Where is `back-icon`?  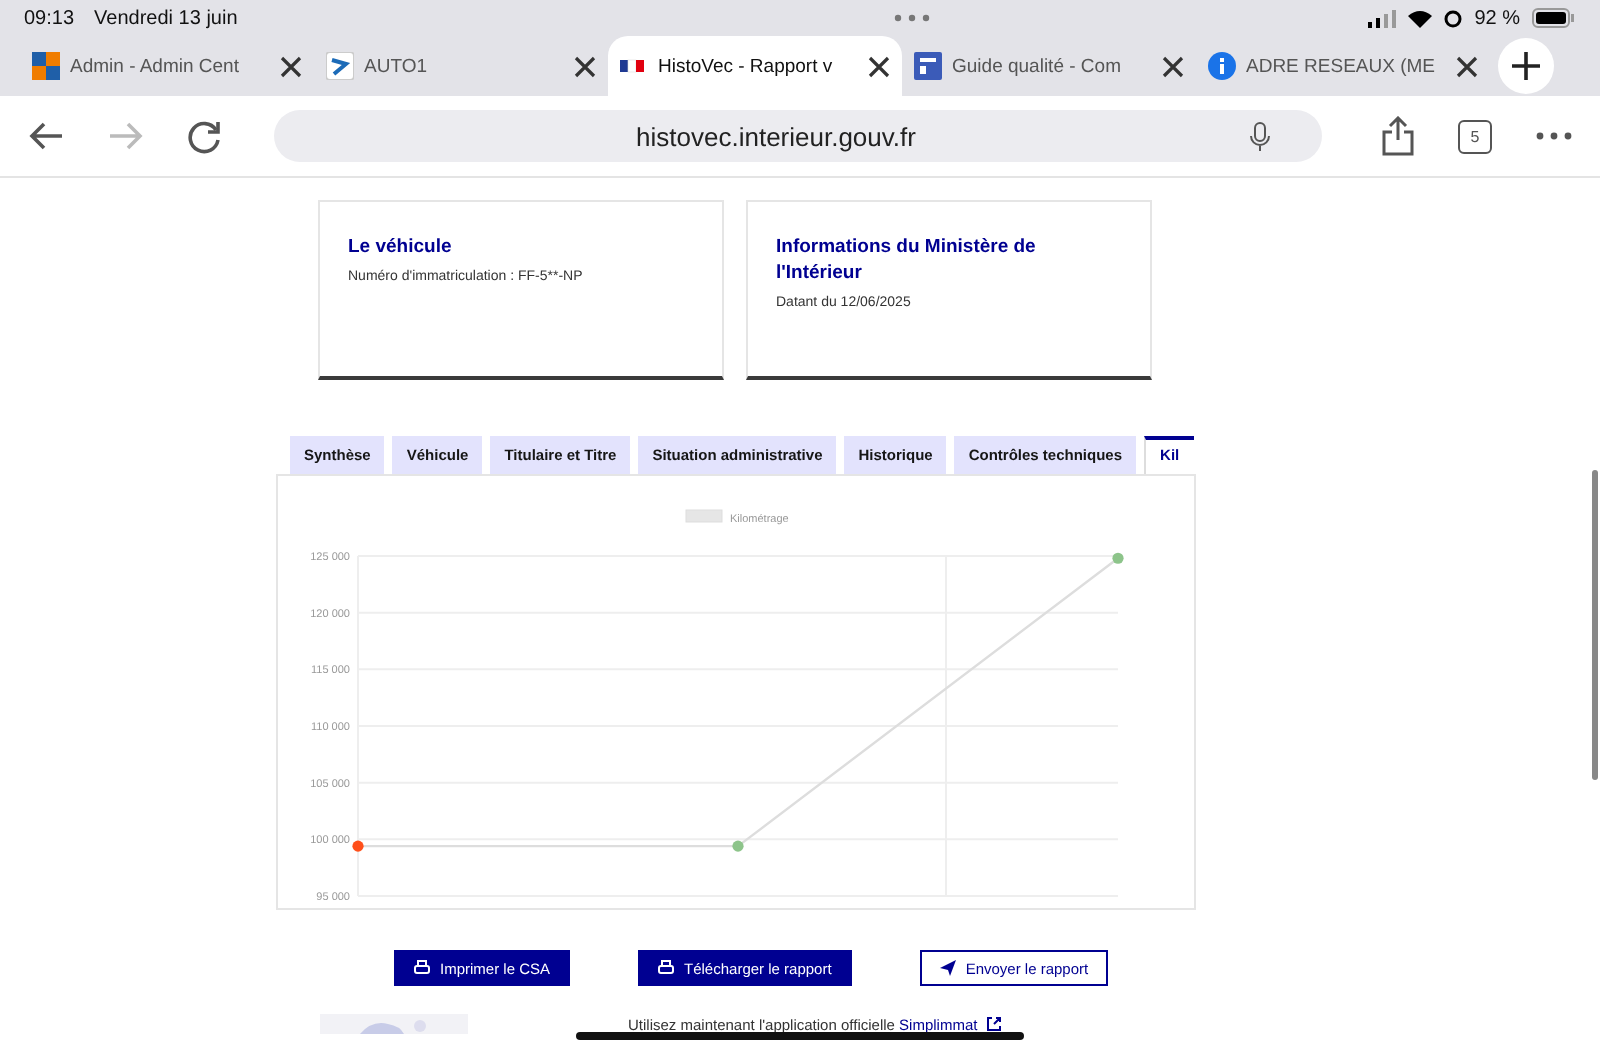 back-icon is located at coordinates (46, 136).